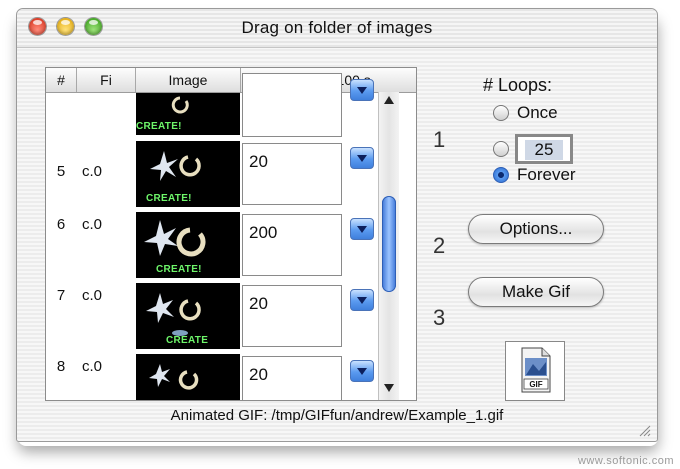 The image size is (680, 469). I want to click on gif-icon-label: GIF, so click(535, 384).